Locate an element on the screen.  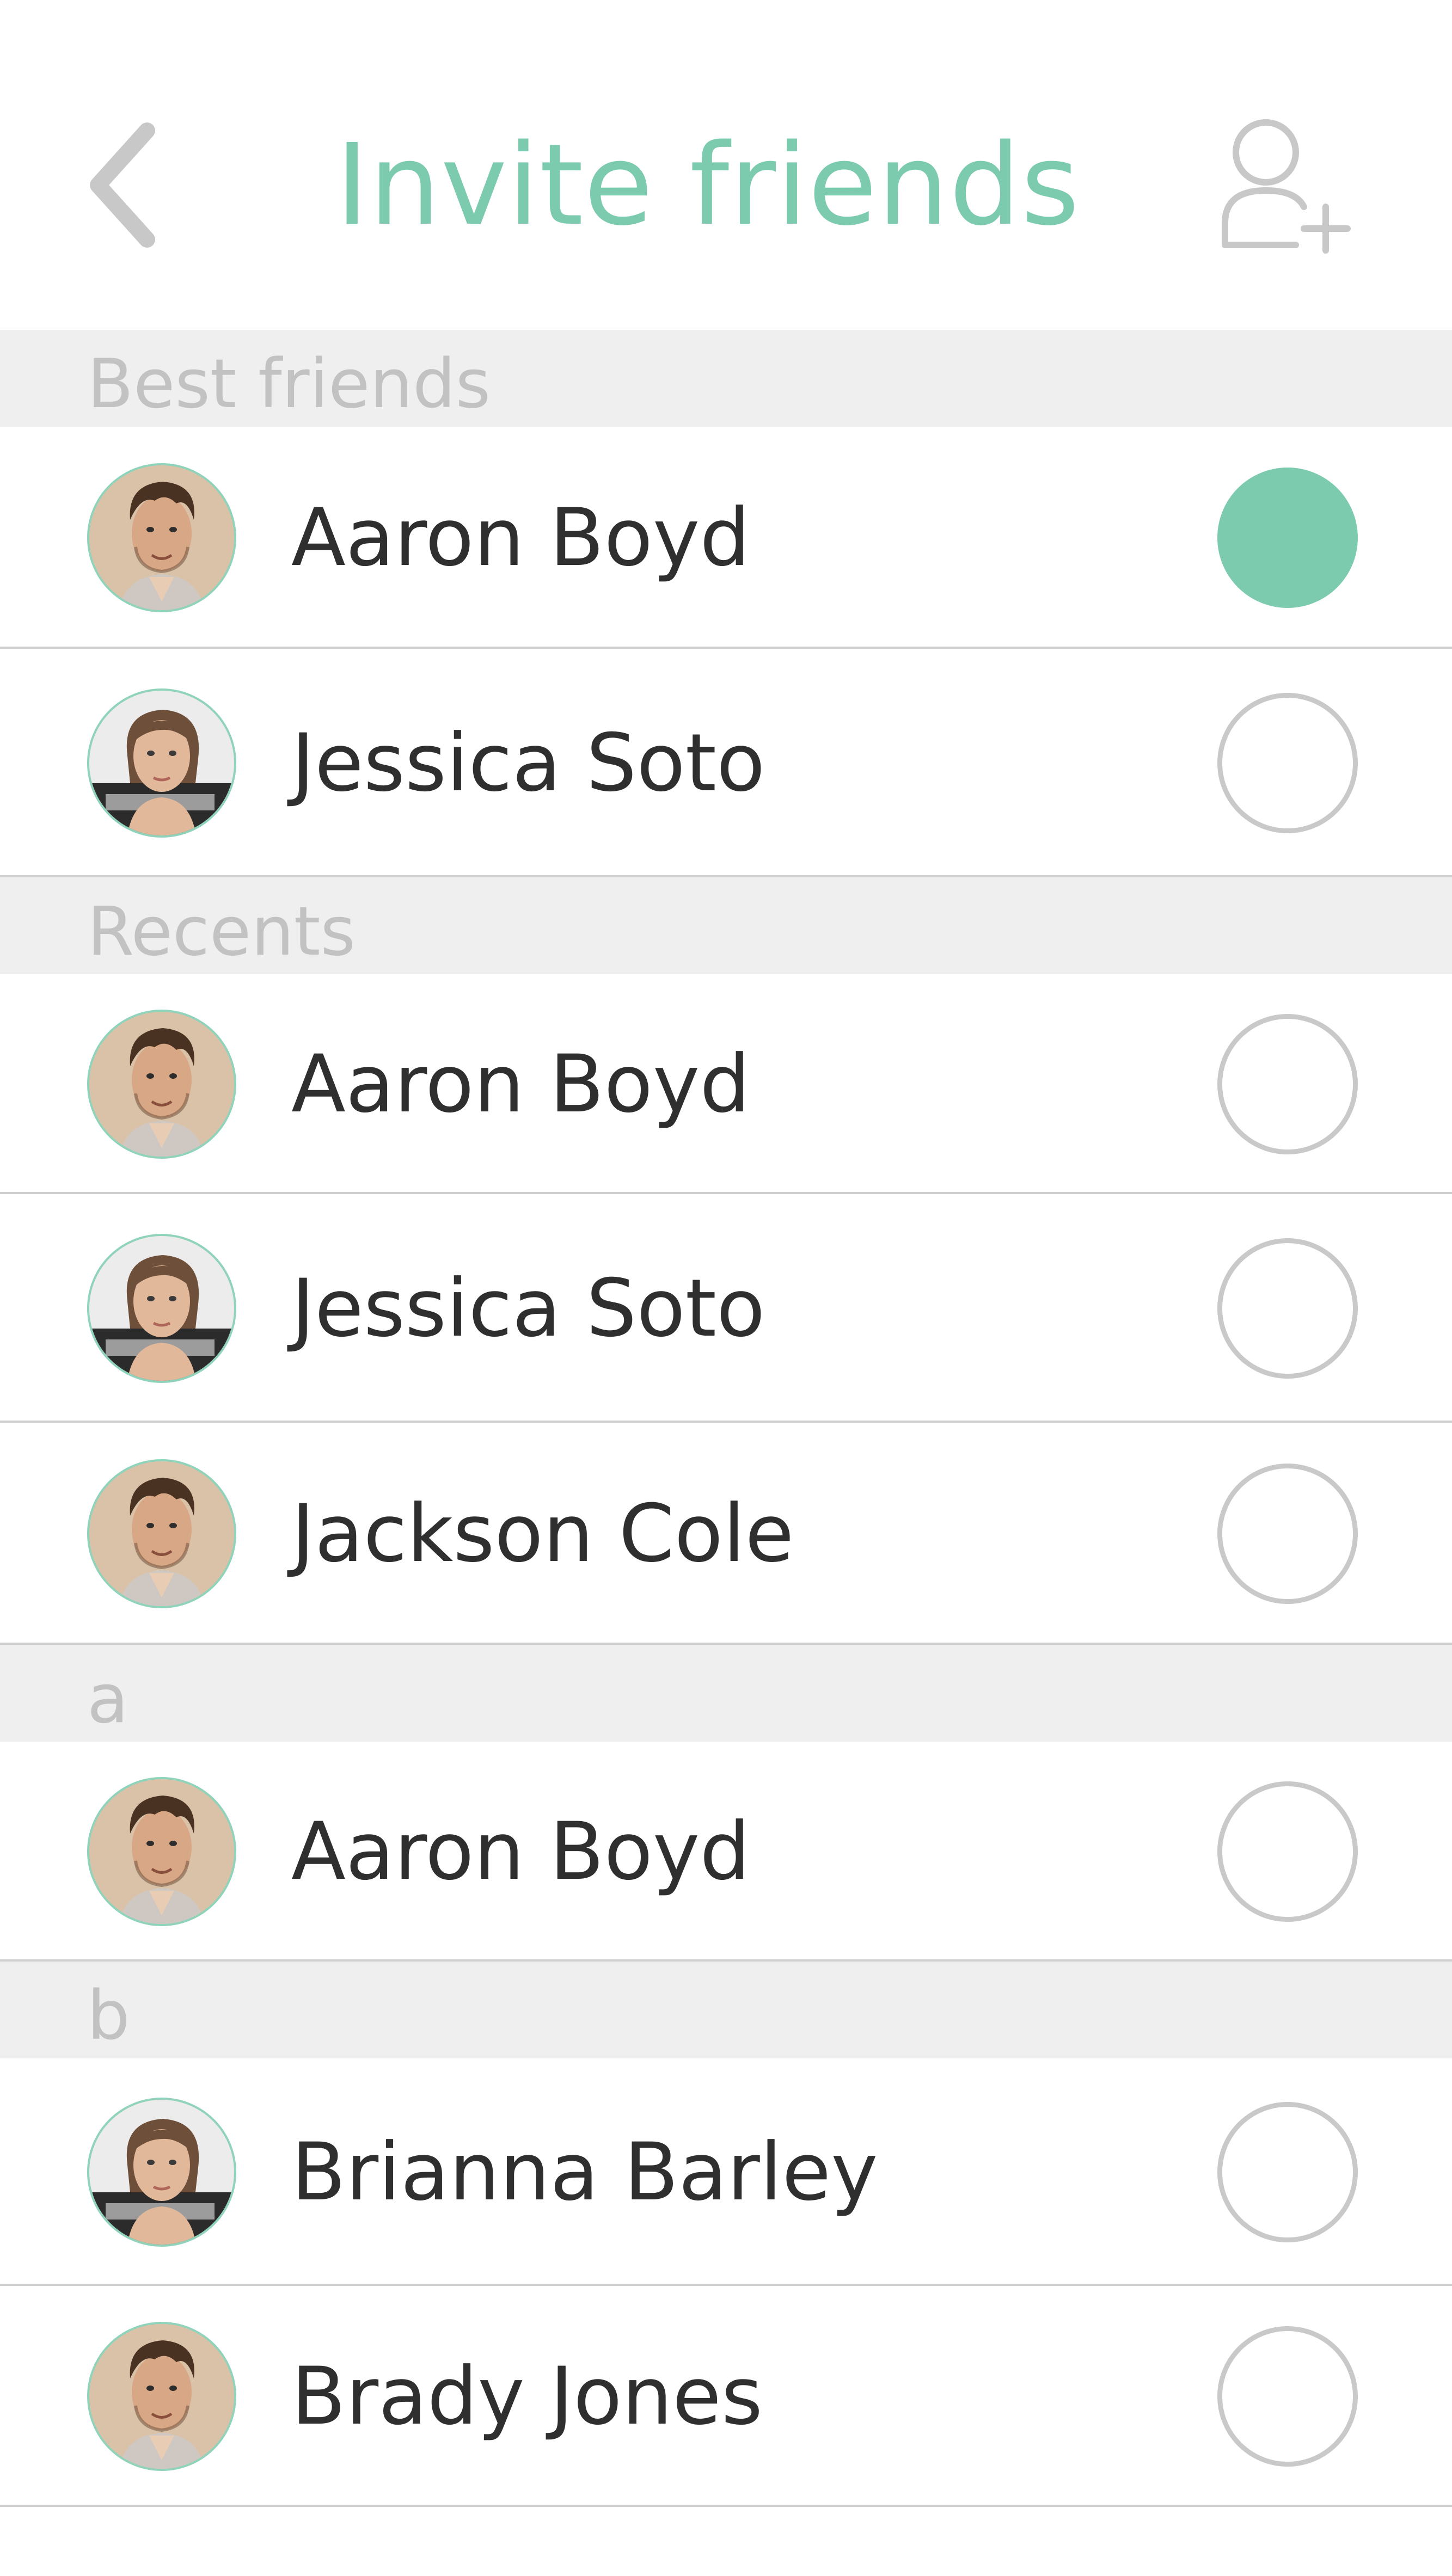
friend-row: Brianna Barley is located at coordinates (726, 2172).